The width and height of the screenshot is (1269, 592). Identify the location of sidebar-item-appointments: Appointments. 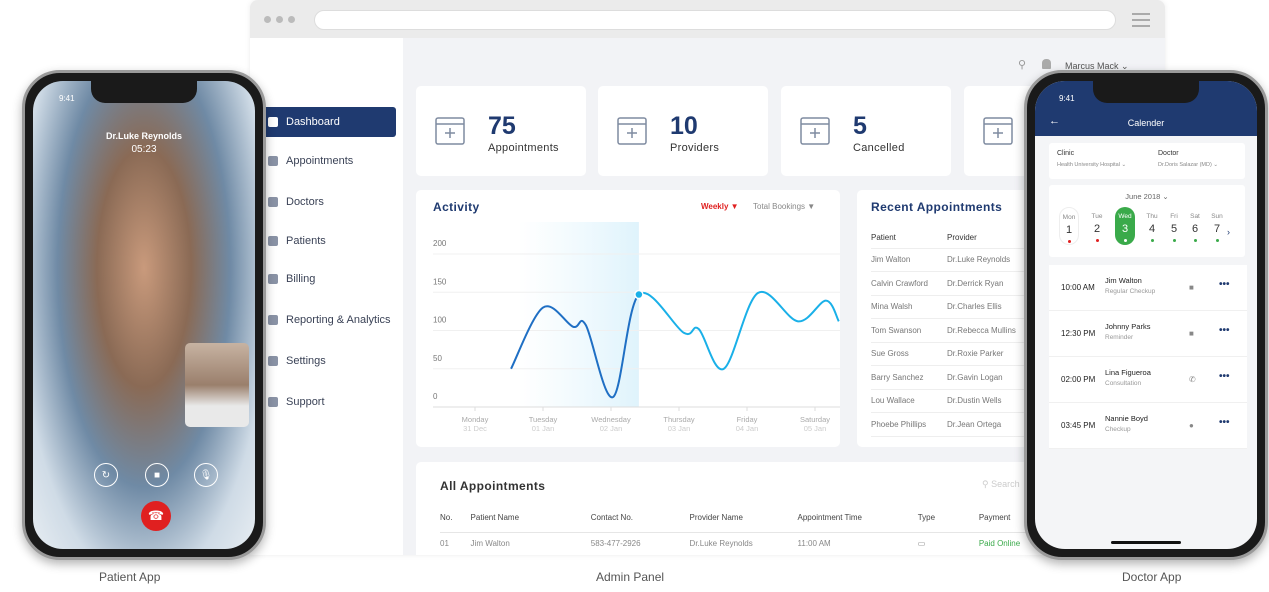
(328, 161).